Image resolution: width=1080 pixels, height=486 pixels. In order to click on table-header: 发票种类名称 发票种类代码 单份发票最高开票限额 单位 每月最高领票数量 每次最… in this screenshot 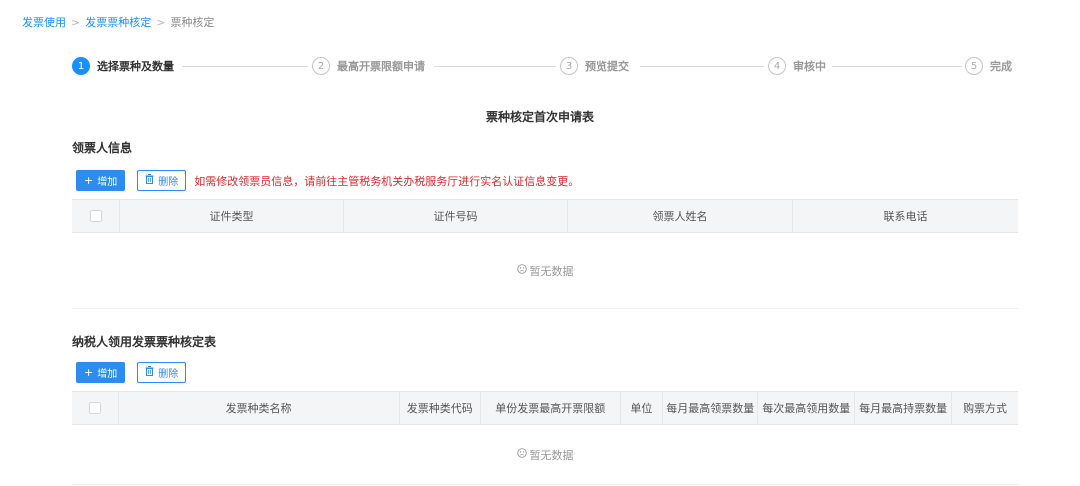, I will do `click(545, 408)`.